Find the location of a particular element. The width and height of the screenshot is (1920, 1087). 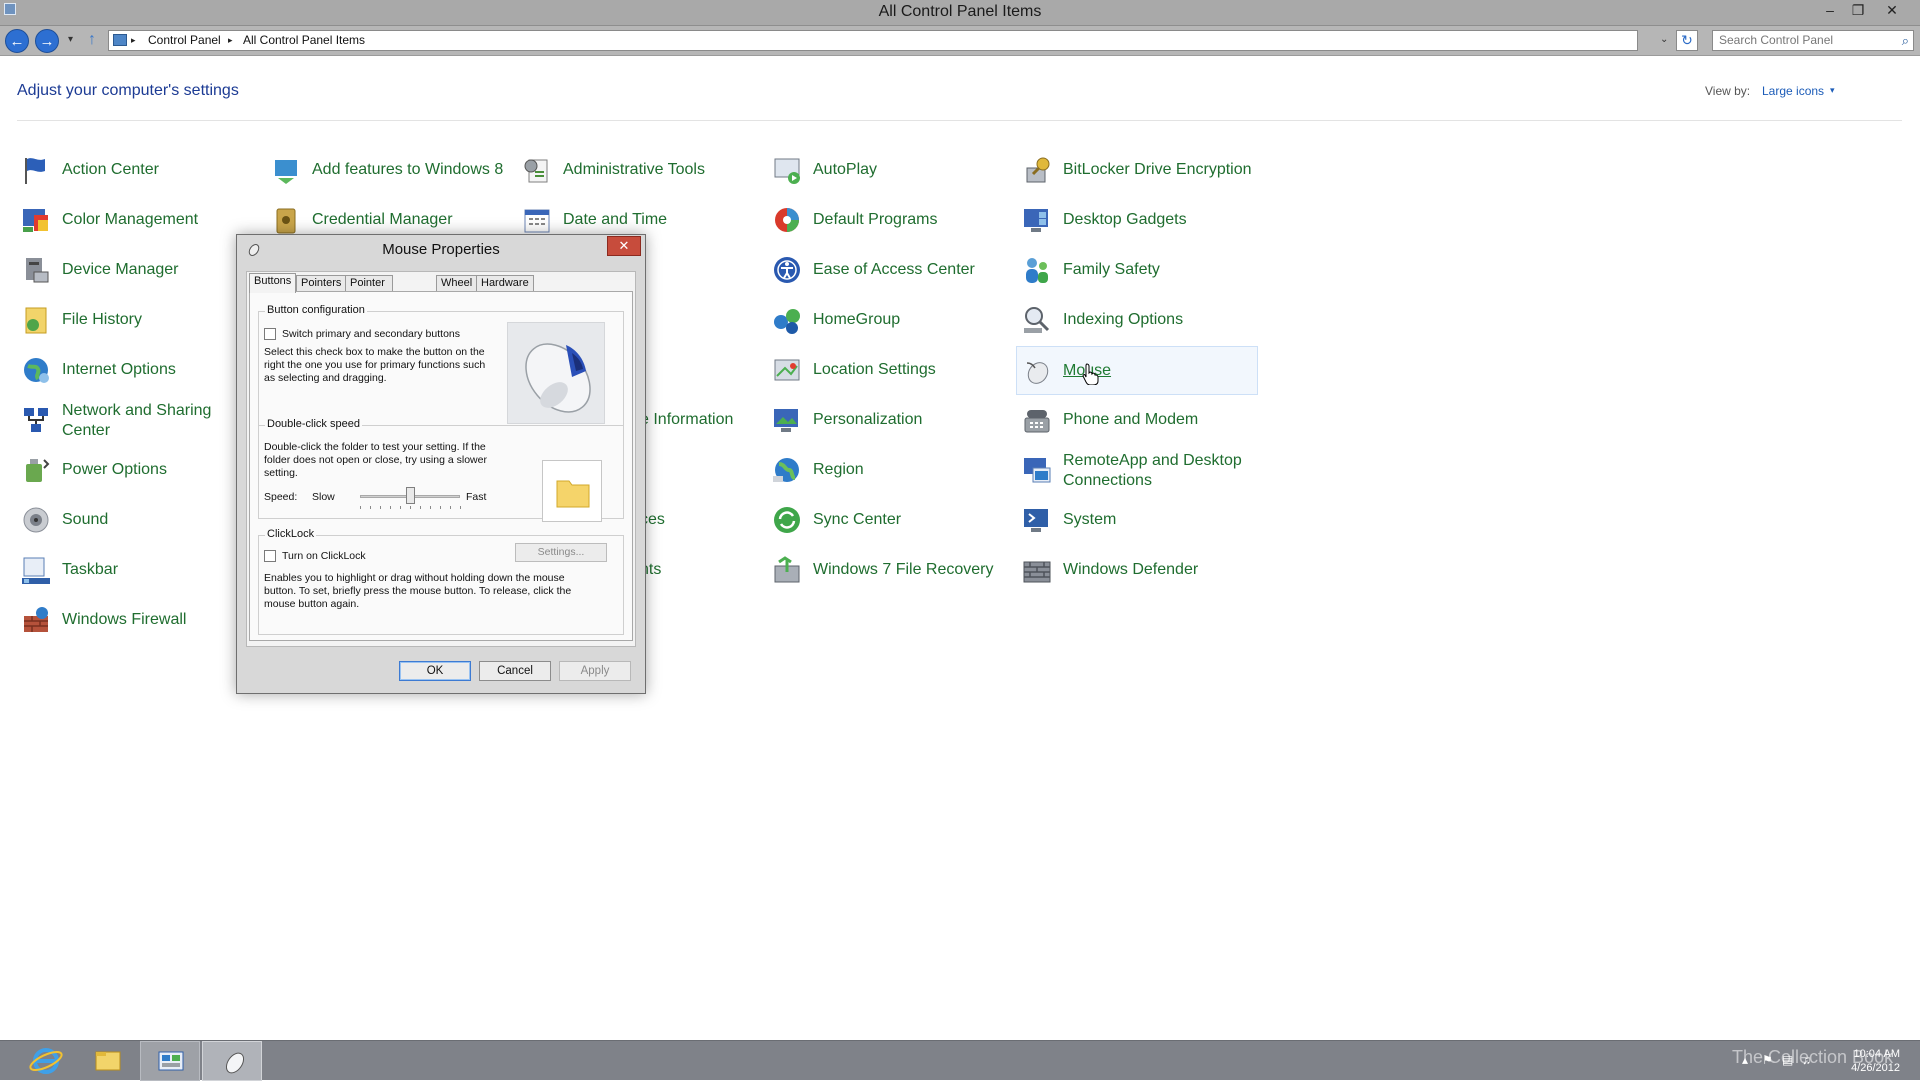

item-file-recovery: Windows 7 File Recovery is located at coordinates (890, 570).